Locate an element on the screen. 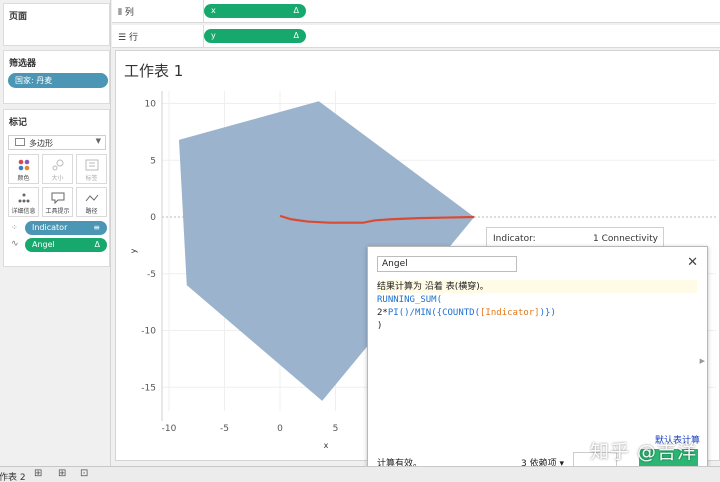  y-tick-label: -5 is located at coordinates (151, 275).